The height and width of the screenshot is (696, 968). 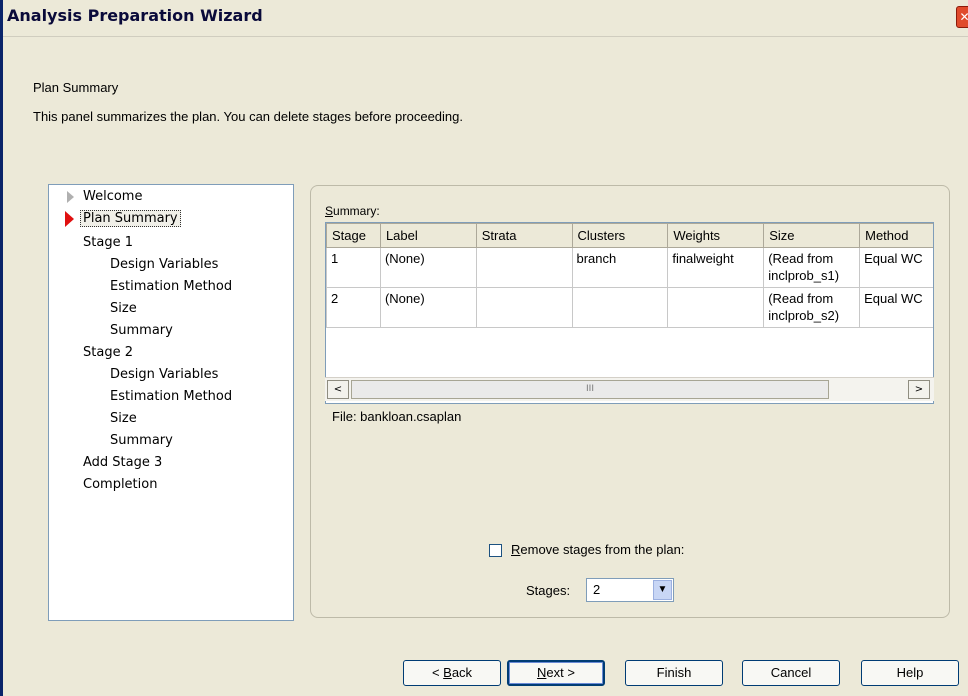 I want to click on tree-item-label: Plan Summary, so click(x=130, y=218).